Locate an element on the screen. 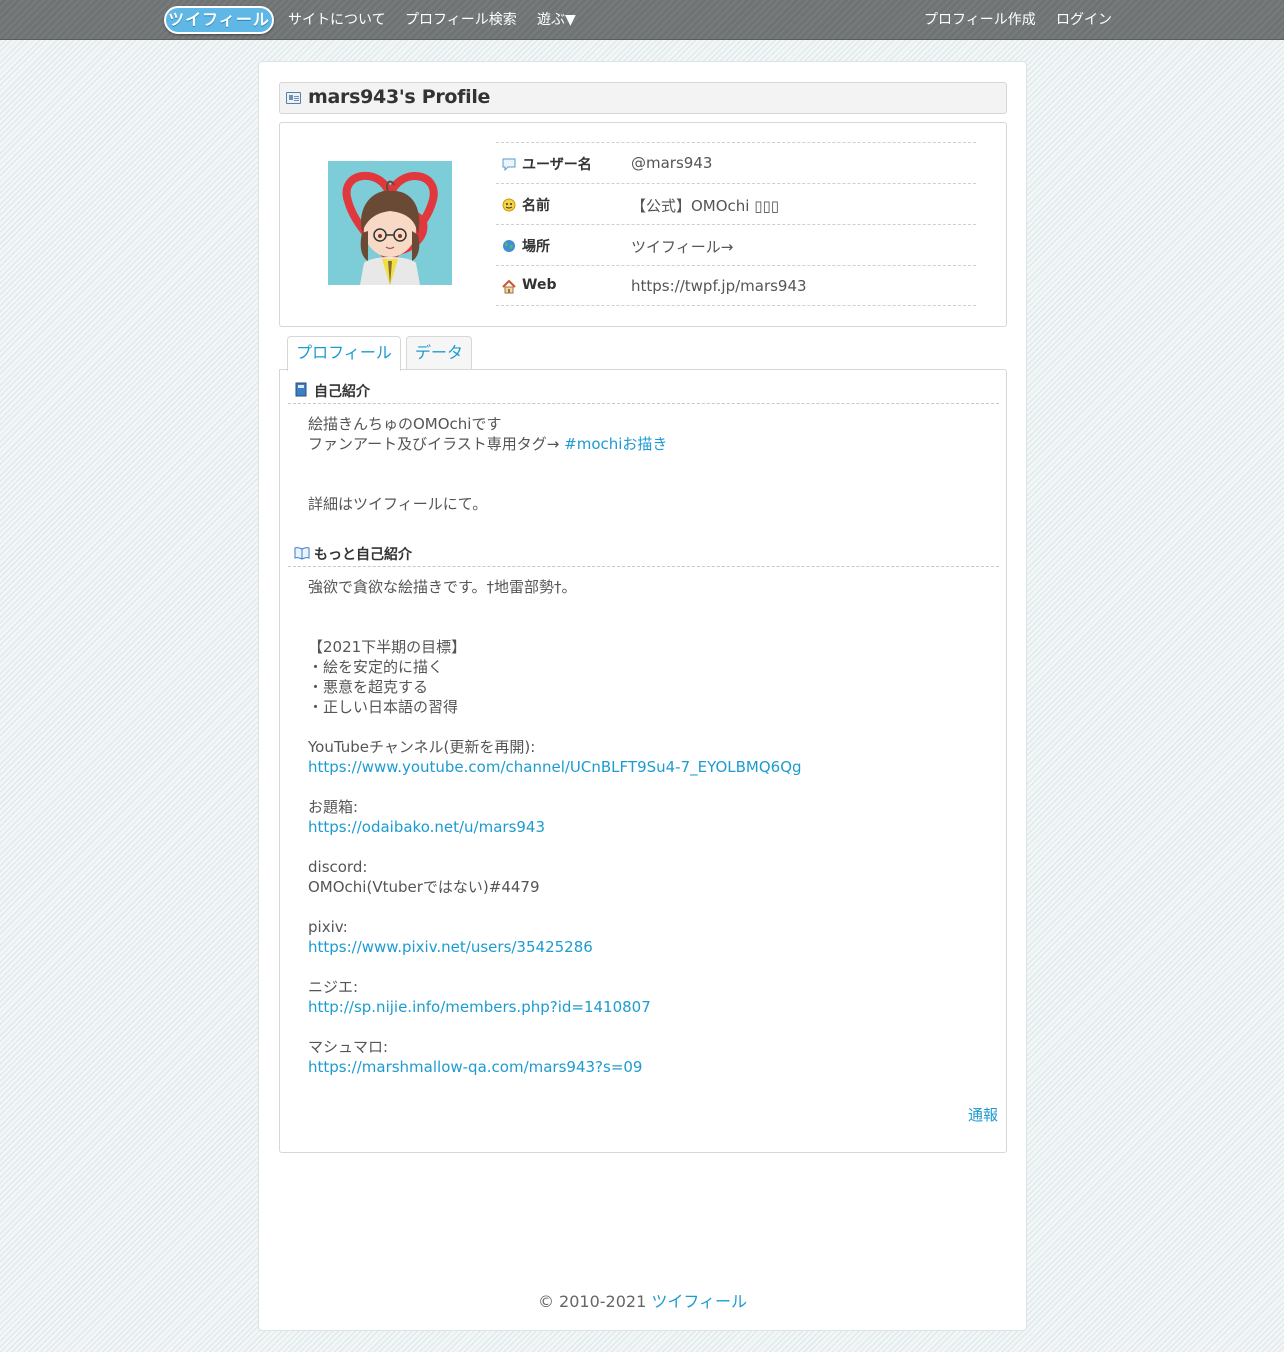  more-intro-link: https://odaibako.net/u/mars943 is located at coordinates (555, 827).